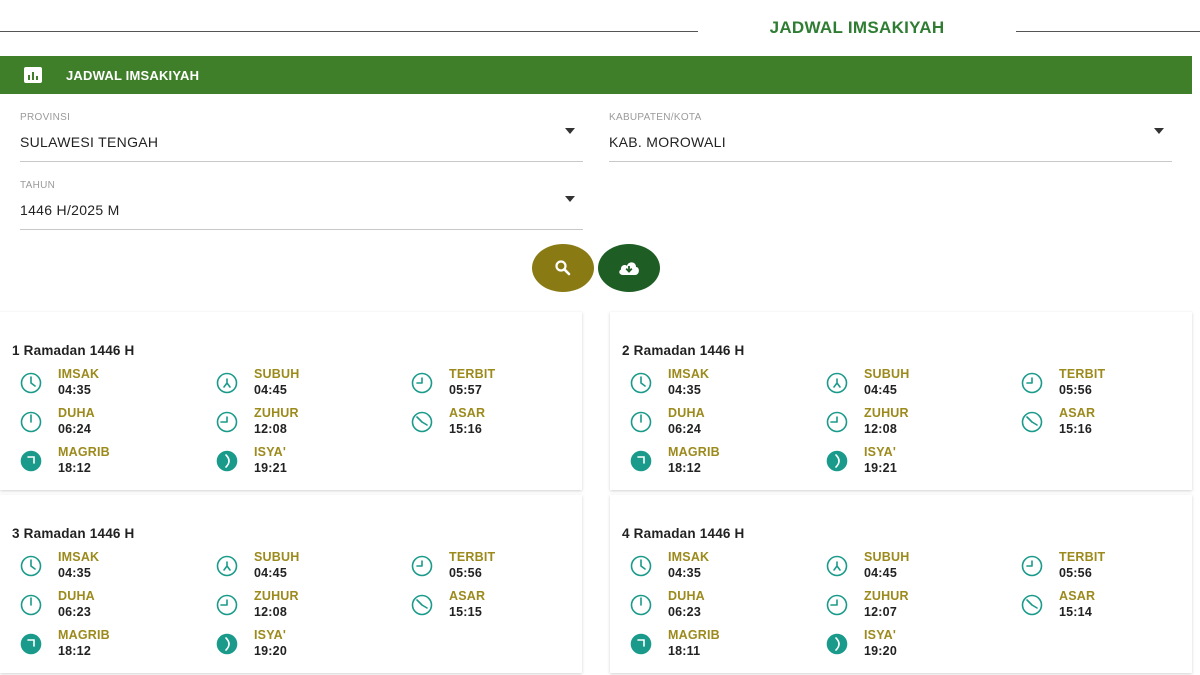 The height and width of the screenshot is (675, 1200). I want to click on bar-chart-icon, so click(33, 75).